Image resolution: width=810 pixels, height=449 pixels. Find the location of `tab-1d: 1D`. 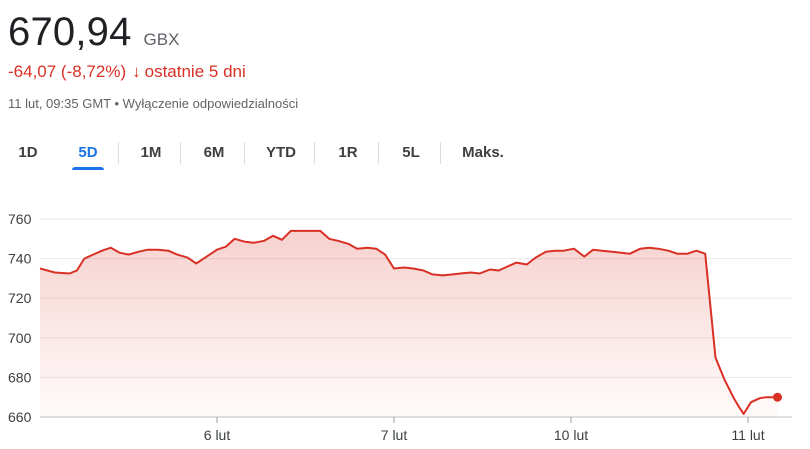

tab-1d: 1D is located at coordinates (28, 152).